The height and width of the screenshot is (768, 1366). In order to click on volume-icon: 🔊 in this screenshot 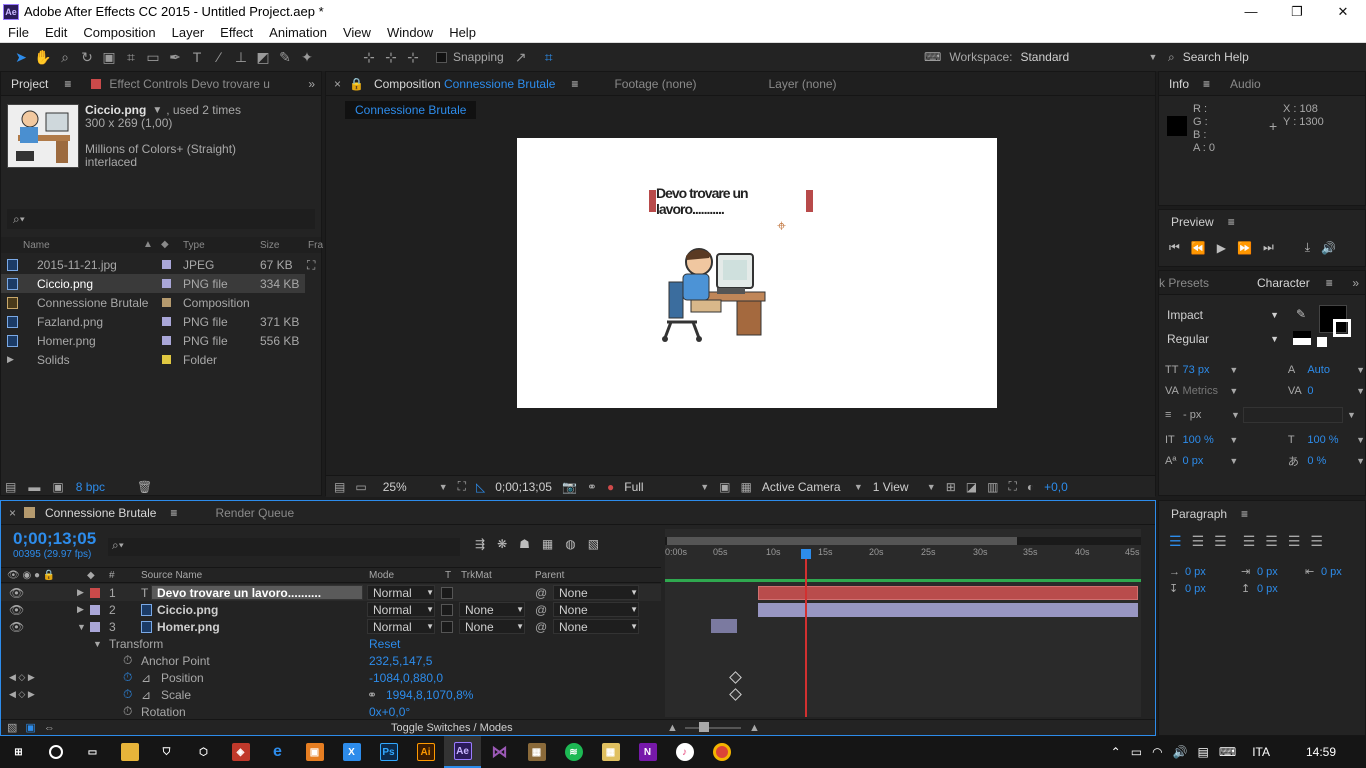, I will do `click(1180, 752)`.